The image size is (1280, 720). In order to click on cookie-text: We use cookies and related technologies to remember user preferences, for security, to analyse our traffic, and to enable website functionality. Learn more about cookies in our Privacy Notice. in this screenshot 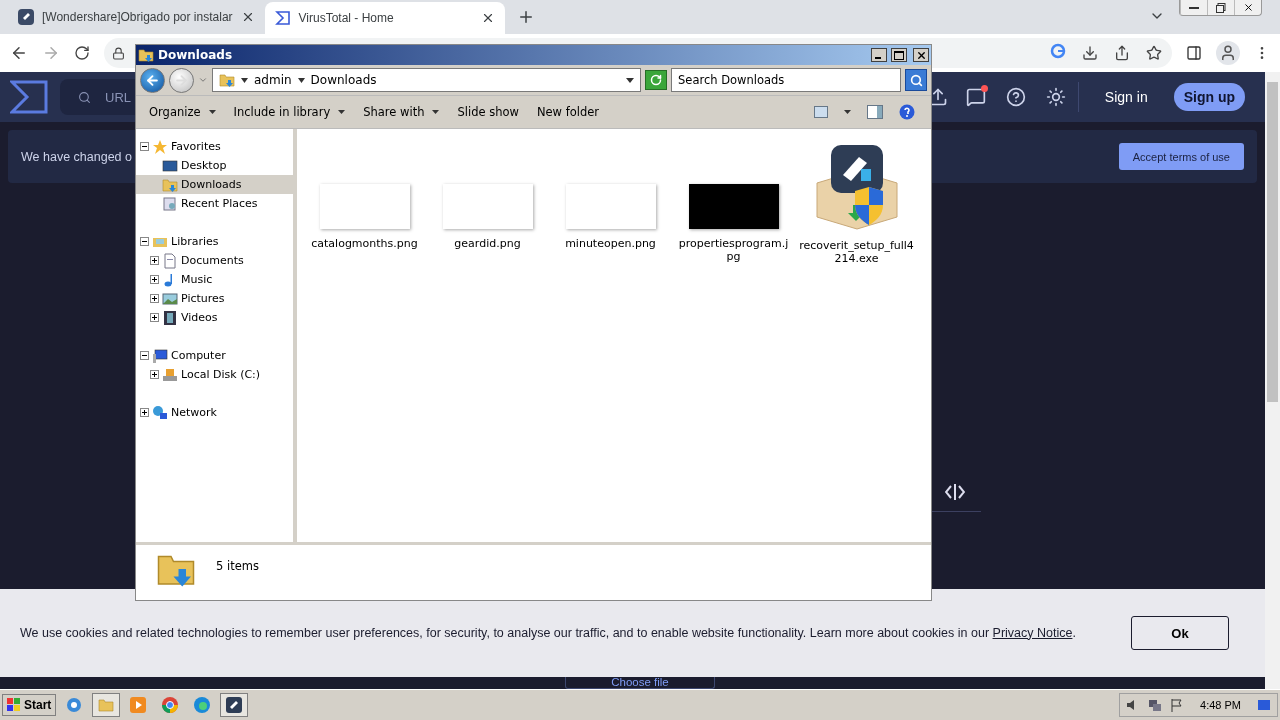, I will do `click(548, 633)`.